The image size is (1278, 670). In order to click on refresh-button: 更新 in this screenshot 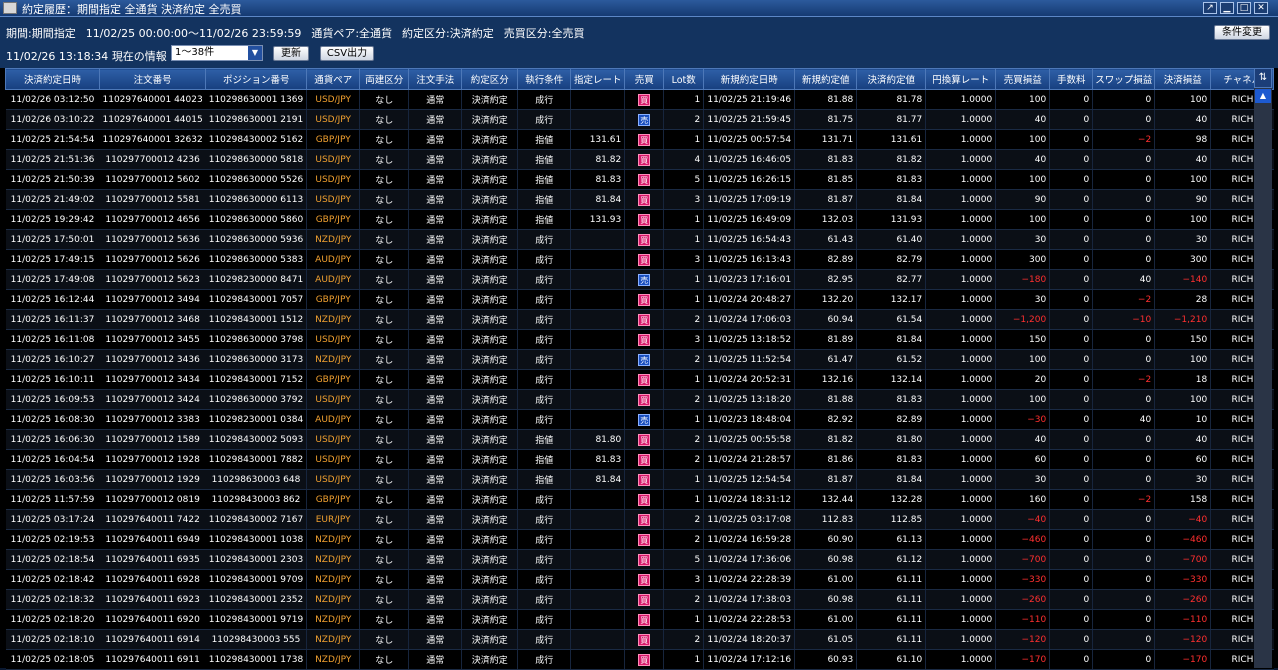, I will do `click(291, 53)`.